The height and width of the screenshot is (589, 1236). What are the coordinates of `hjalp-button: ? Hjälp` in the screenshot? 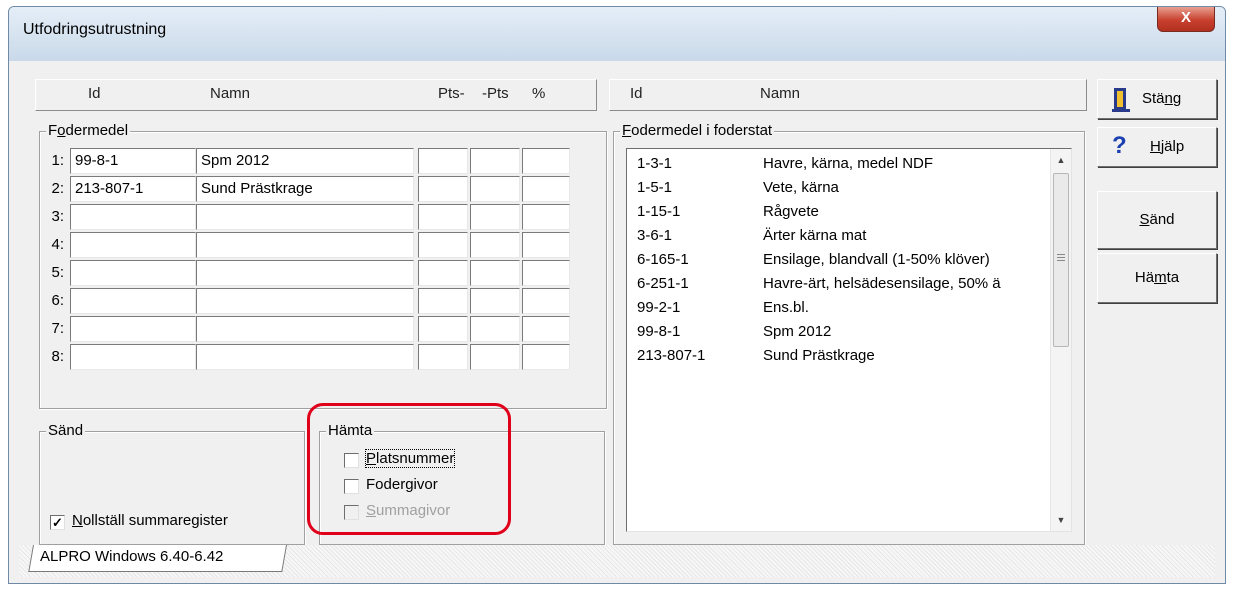 It's located at (1157, 147).